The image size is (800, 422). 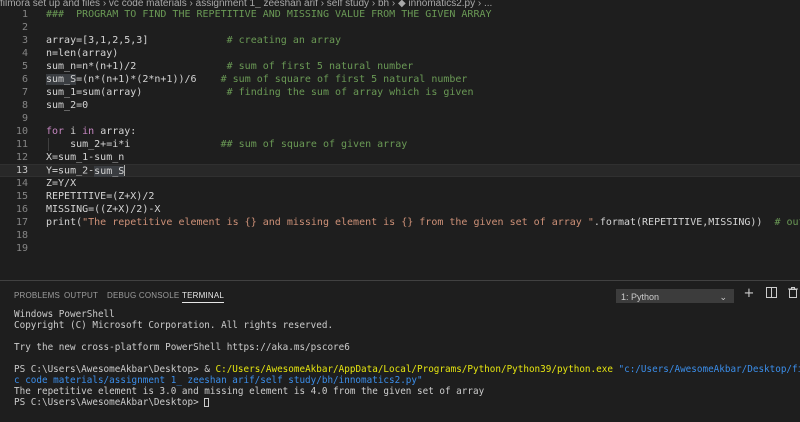 What do you see at coordinates (14, 14) in the screenshot?
I see `line-number: 1` at bounding box center [14, 14].